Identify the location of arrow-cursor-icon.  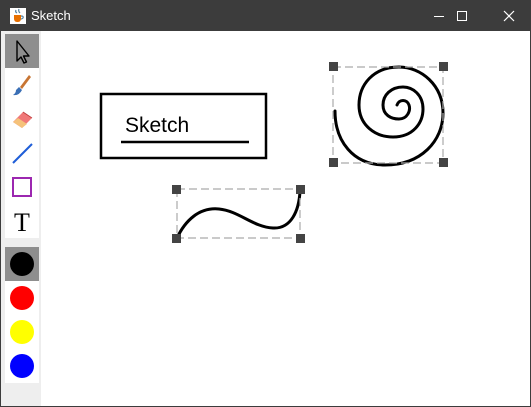
(23, 52).